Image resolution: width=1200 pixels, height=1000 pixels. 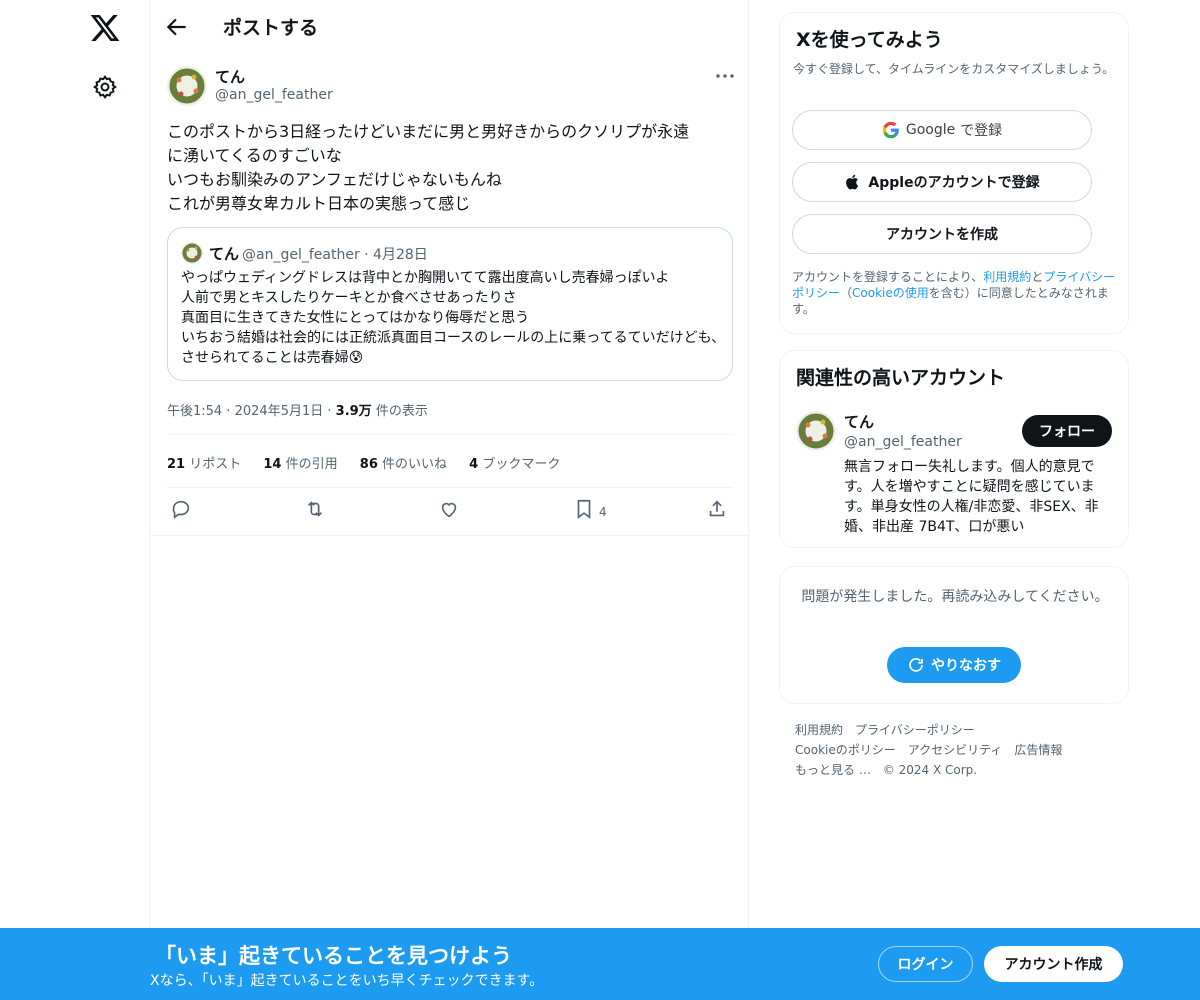 I want to click on quotes-stat: 14 件の引用, so click(x=300, y=464).